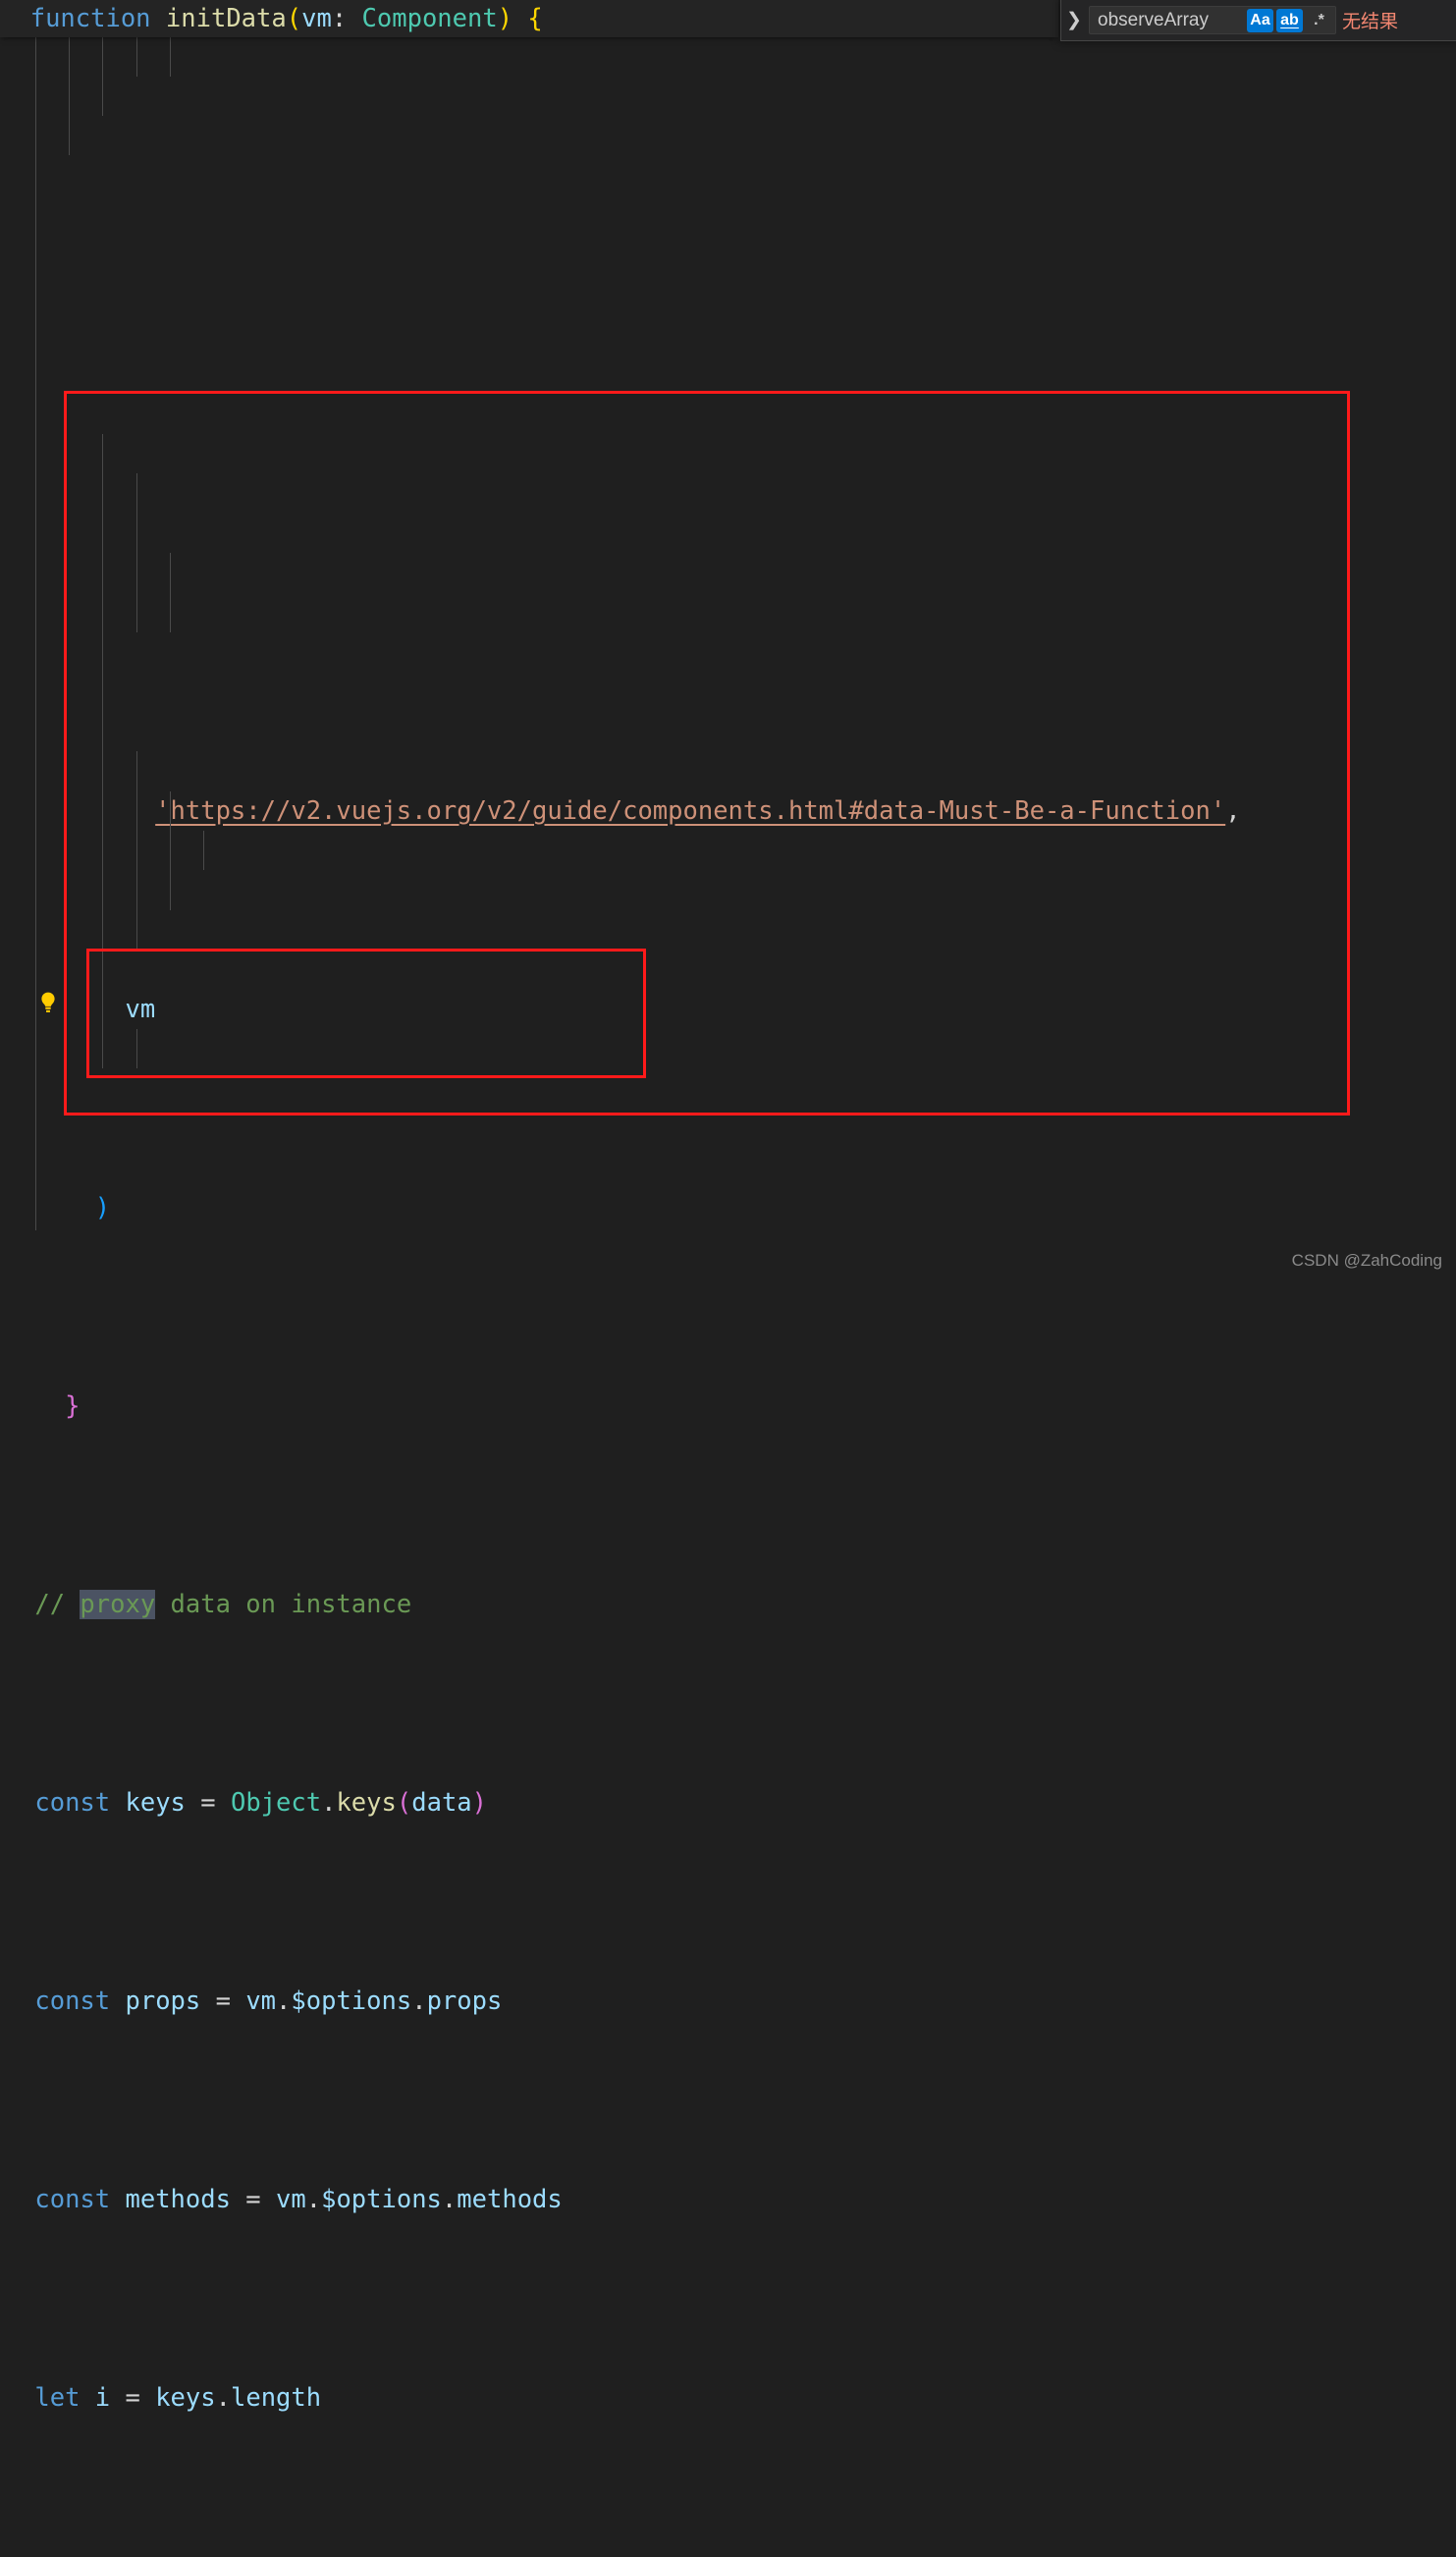  What do you see at coordinates (118, 1604) in the screenshot?
I see `selected-word: proxy` at bounding box center [118, 1604].